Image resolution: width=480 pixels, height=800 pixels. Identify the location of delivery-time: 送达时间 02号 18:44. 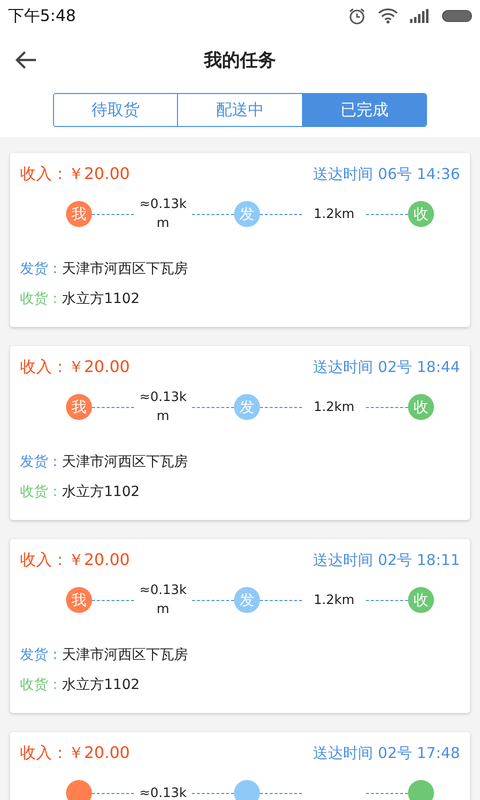
(386, 367).